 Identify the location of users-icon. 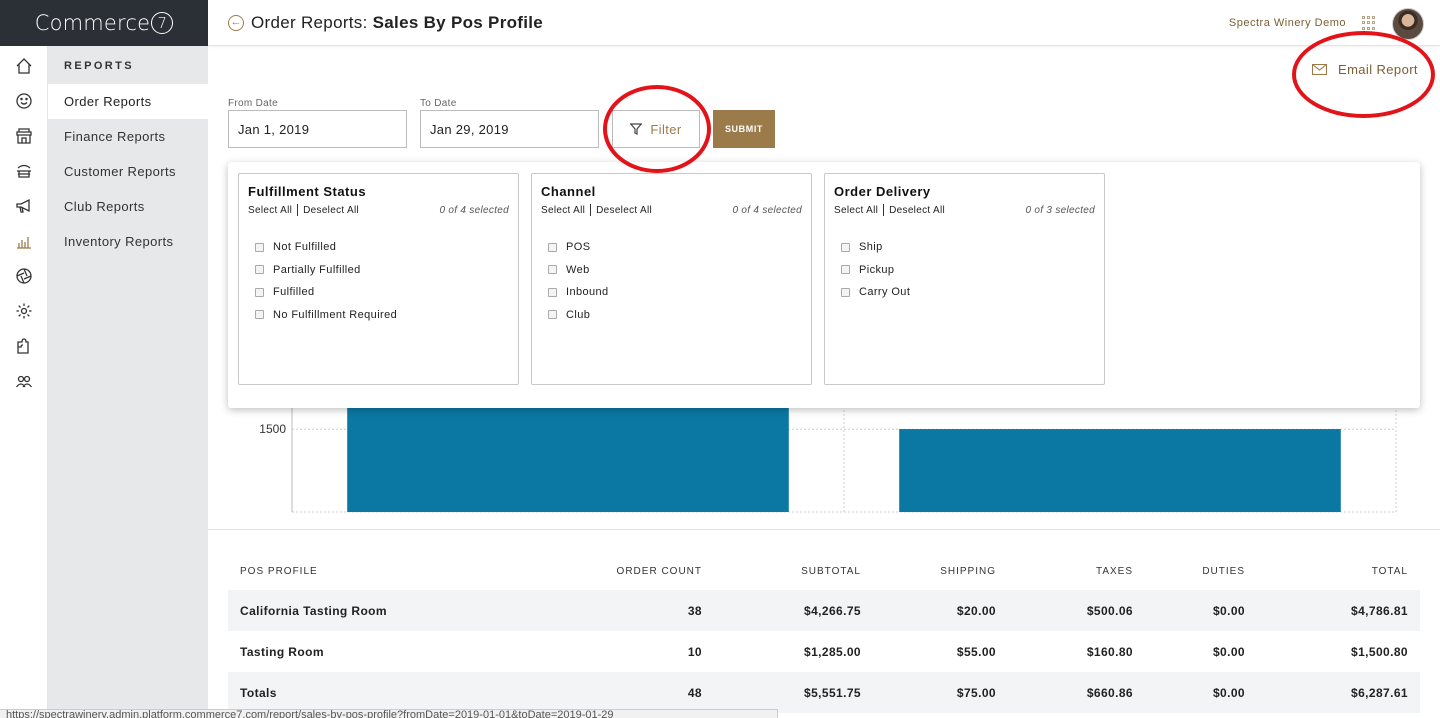
(23, 380).